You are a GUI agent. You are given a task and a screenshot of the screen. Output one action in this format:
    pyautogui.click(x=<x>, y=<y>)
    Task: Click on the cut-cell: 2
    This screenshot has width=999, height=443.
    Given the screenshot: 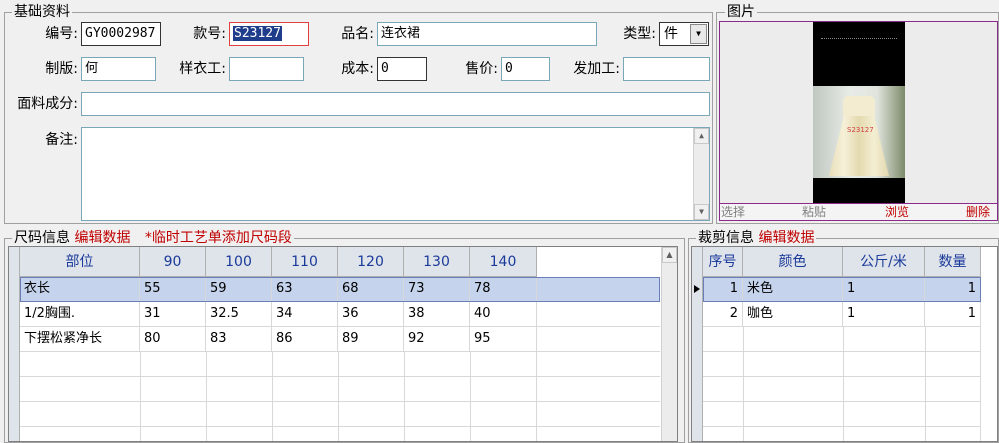 What is the action you would take?
    pyautogui.click(x=723, y=314)
    